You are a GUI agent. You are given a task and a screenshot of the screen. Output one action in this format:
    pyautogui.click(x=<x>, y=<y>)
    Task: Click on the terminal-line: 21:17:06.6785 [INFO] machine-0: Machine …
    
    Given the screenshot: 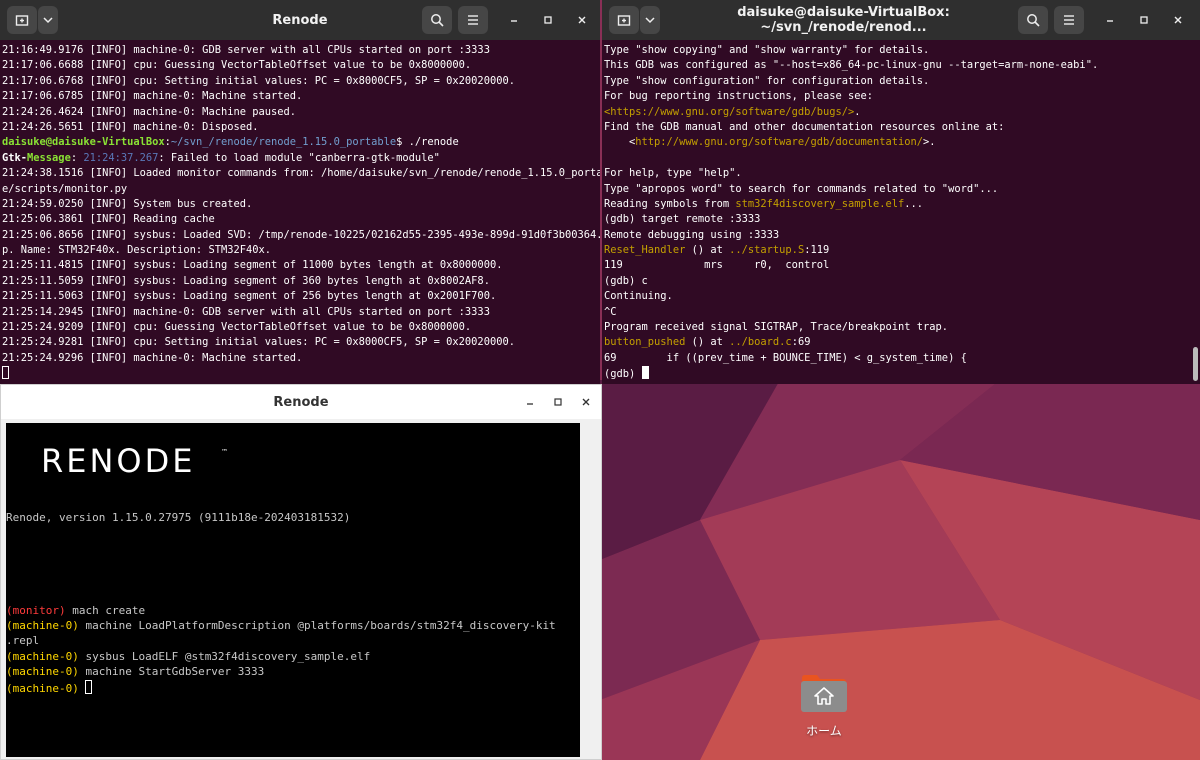 What is the action you would take?
    pyautogui.click(x=301, y=96)
    